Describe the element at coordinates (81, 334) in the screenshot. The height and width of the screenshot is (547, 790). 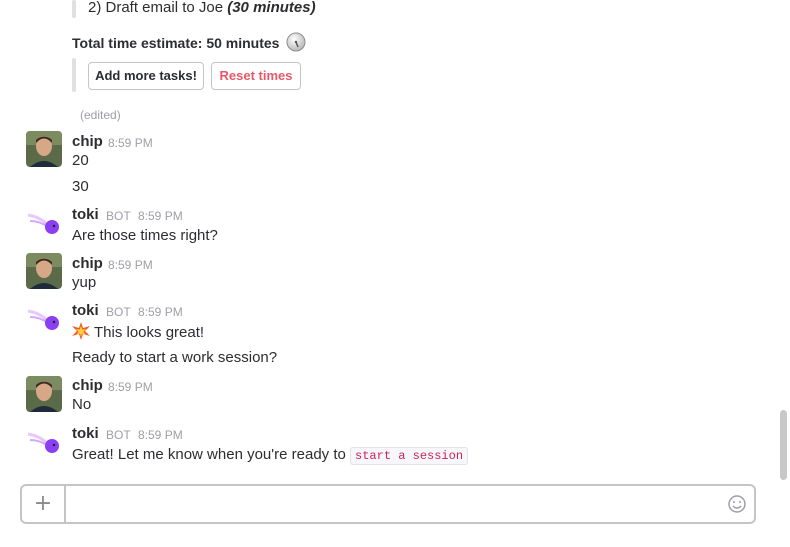
I see `collision-emoji-icon` at that location.